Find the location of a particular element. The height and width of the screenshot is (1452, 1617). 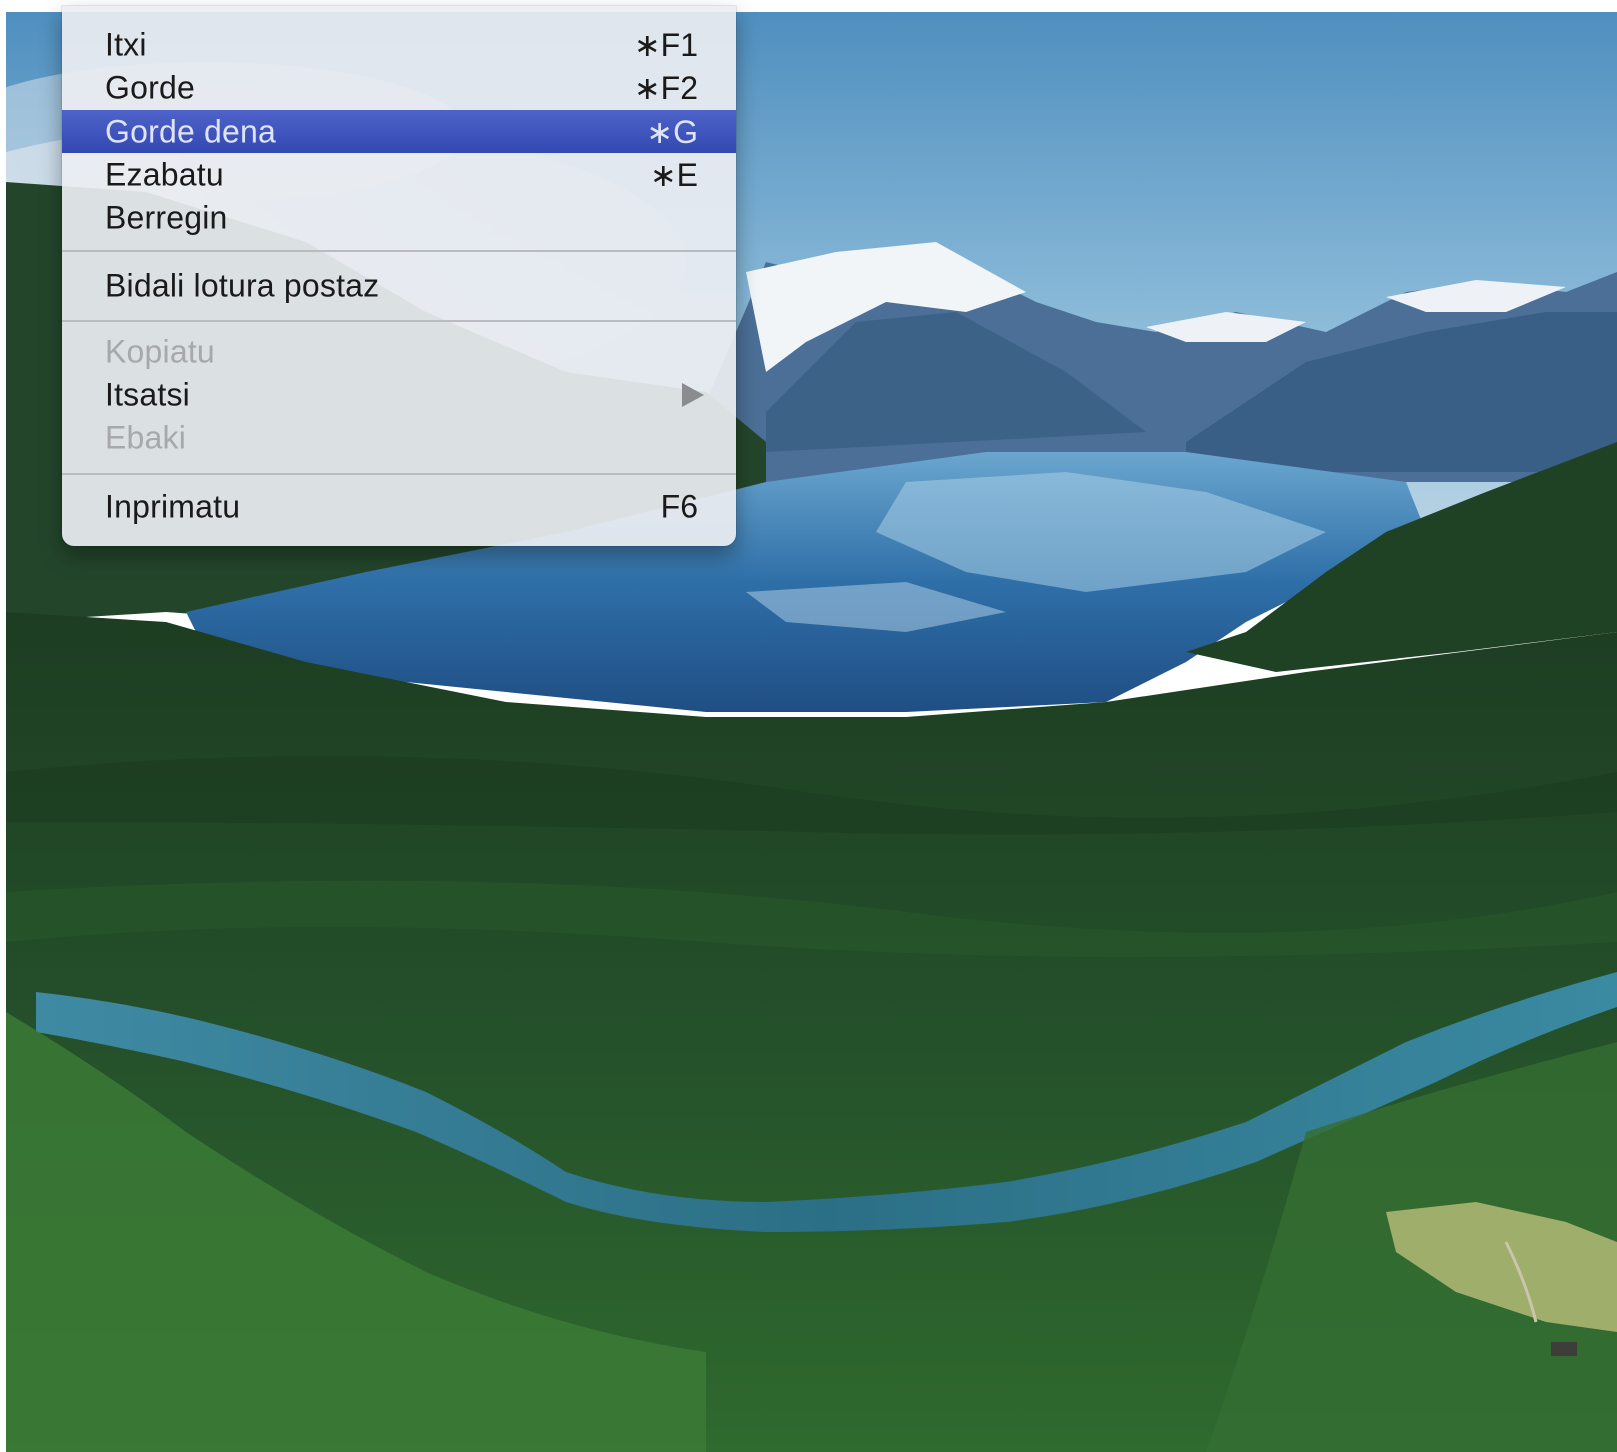

menu-item-gorde: Gorde ∗F2 is located at coordinates (399, 87).